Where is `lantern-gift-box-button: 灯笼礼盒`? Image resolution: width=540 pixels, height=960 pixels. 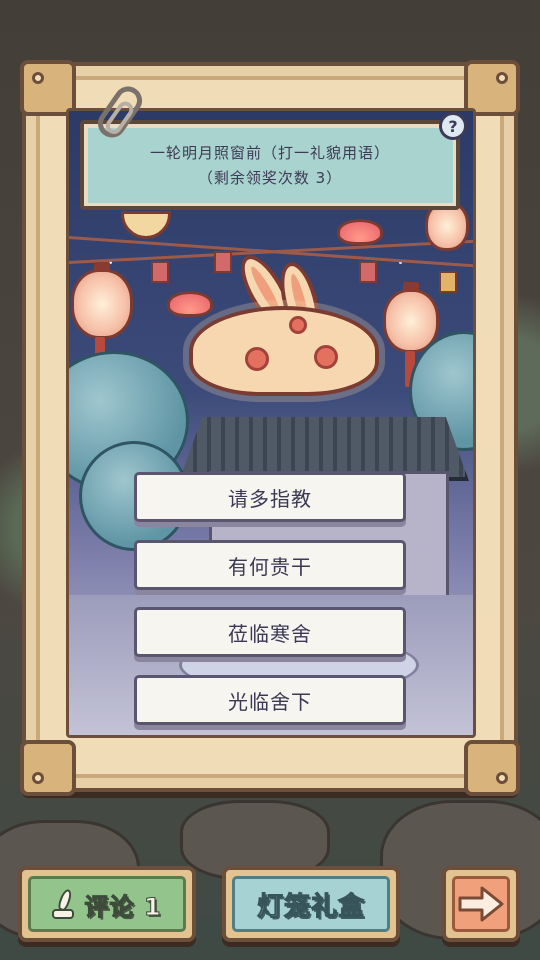
lantern-gift-box-button: 灯笼礼盒 is located at coordinates (311, 904).